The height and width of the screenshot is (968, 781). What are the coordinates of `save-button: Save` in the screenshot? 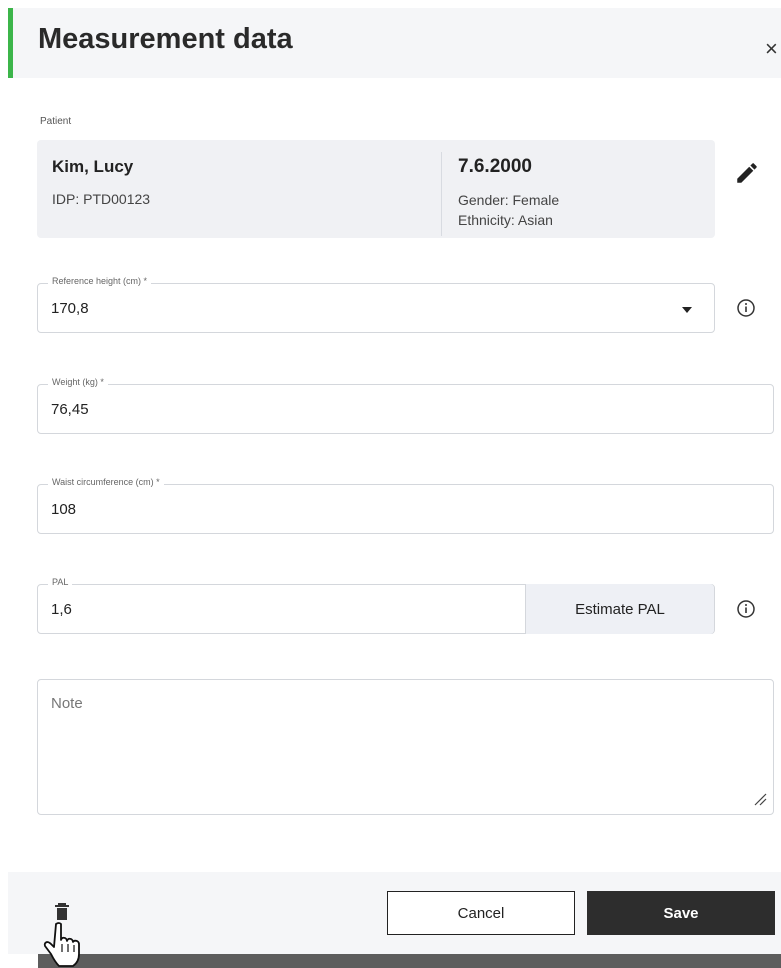 It's located at (681, 913).